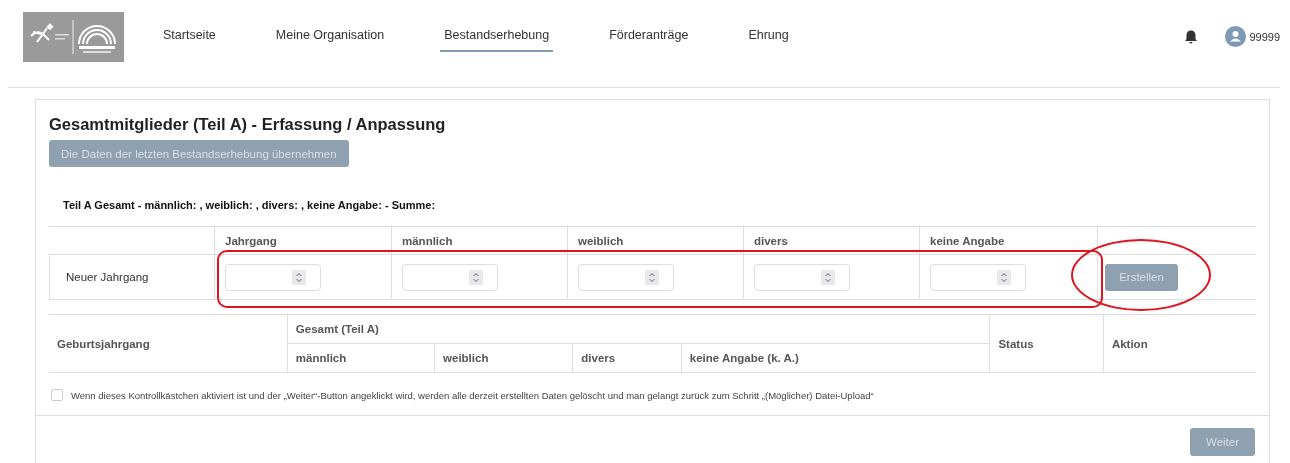  What do you see at coordinates (1179, 343) in the screenshot?
I see `column-header: Aktion` at bounding box center [1179, 343].